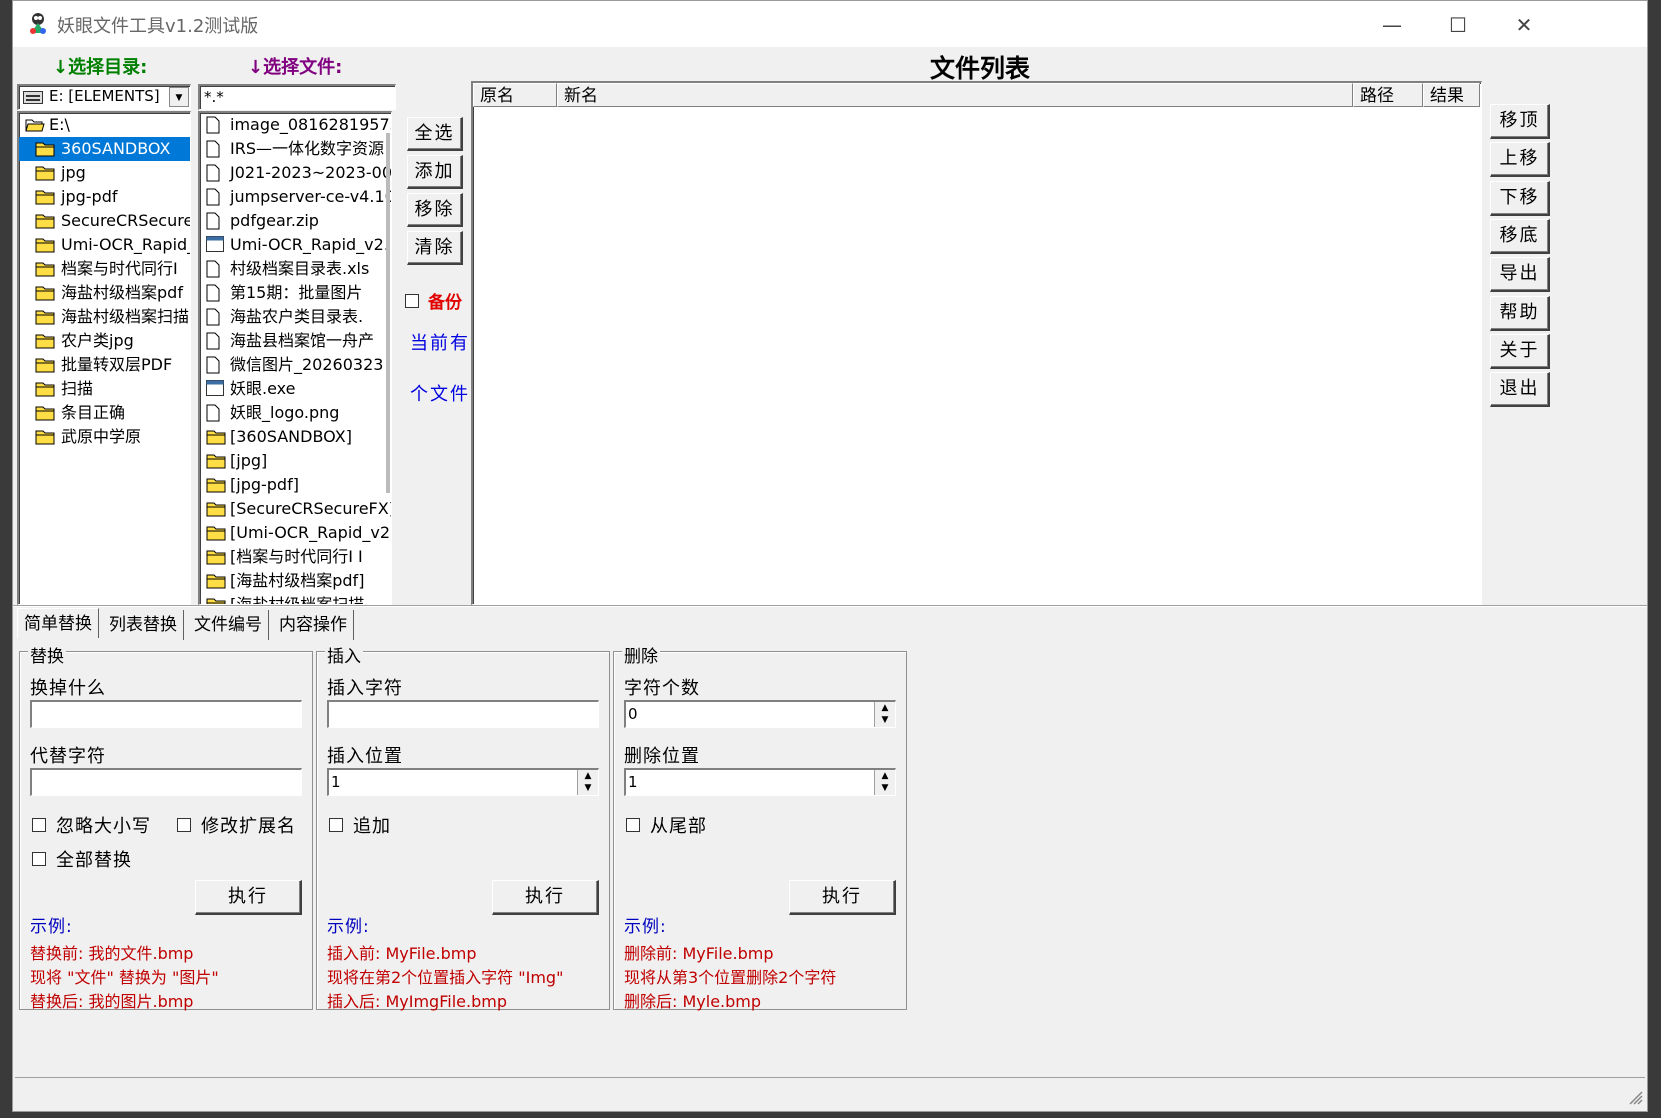  Describe the element at coordinates (248, 897) in the screenshot. I see `replace-execute-button: 执行` at that location.